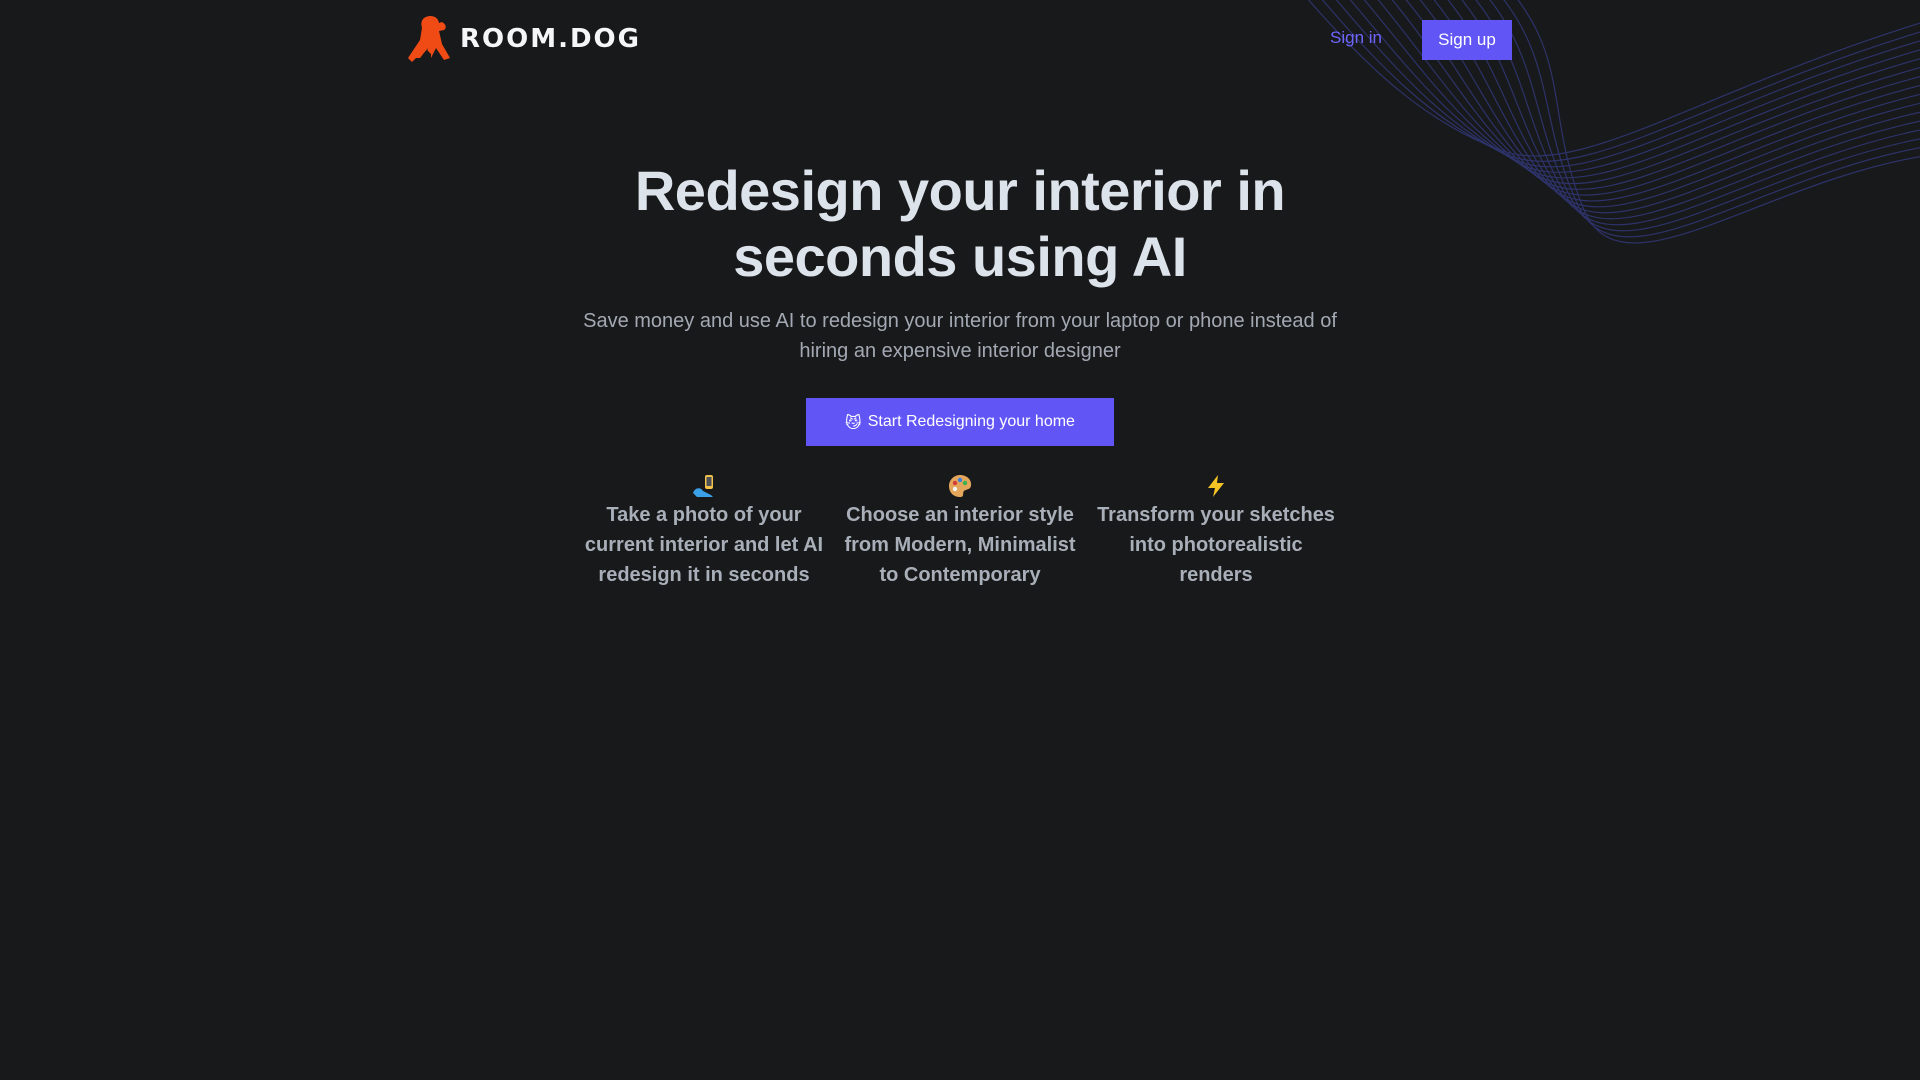 This screenshot has height=1080, width=1920. What do you see at coordinates (1216, 486) in the screenshot?
I see `lightning-icon` at bounding box center [1216, 486].